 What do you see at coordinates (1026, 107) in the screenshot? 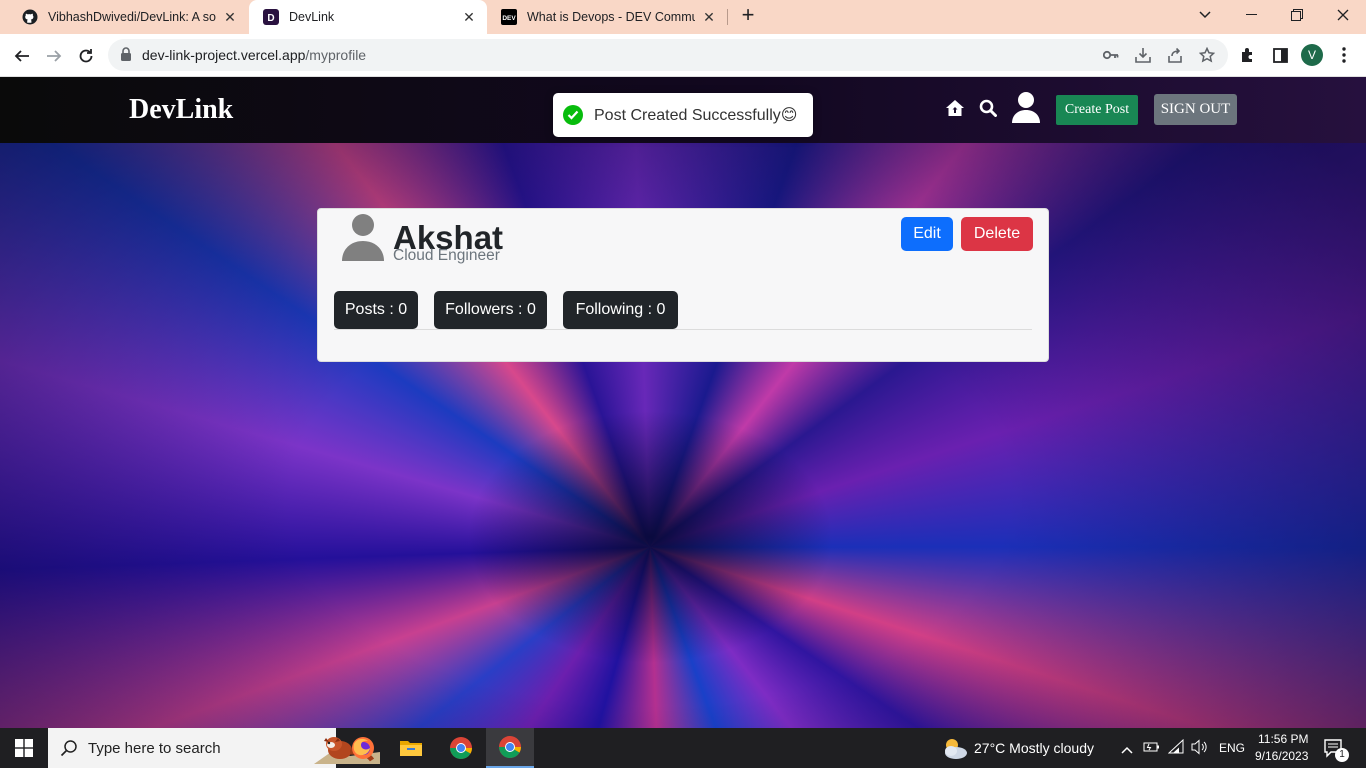
I see `user-profile-icon` at bounding box center [1026, 107].